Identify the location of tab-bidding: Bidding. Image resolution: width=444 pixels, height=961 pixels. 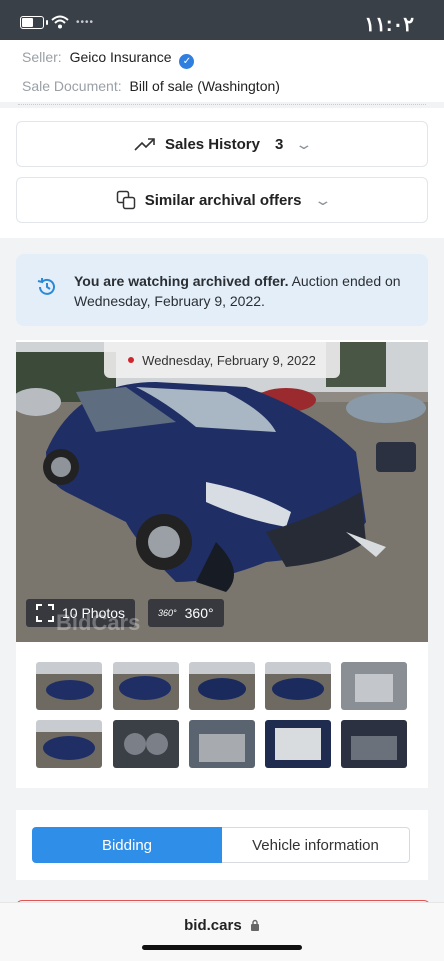
(127, 845).